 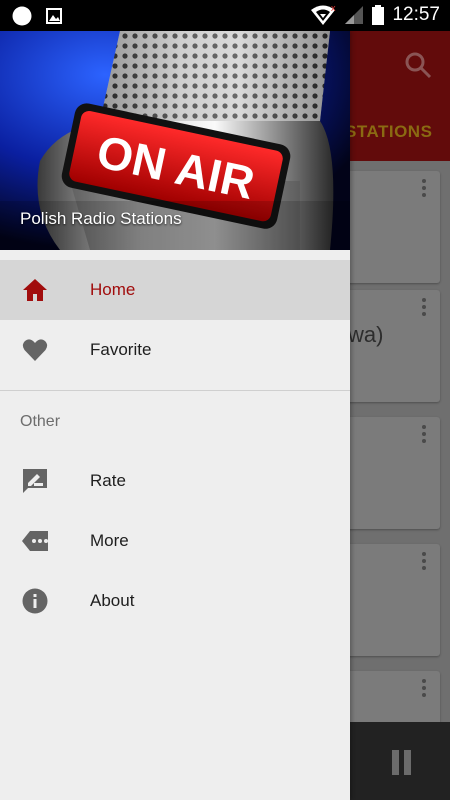 I want to click on drawer-item-label: Home, so click(x=113, y=289).